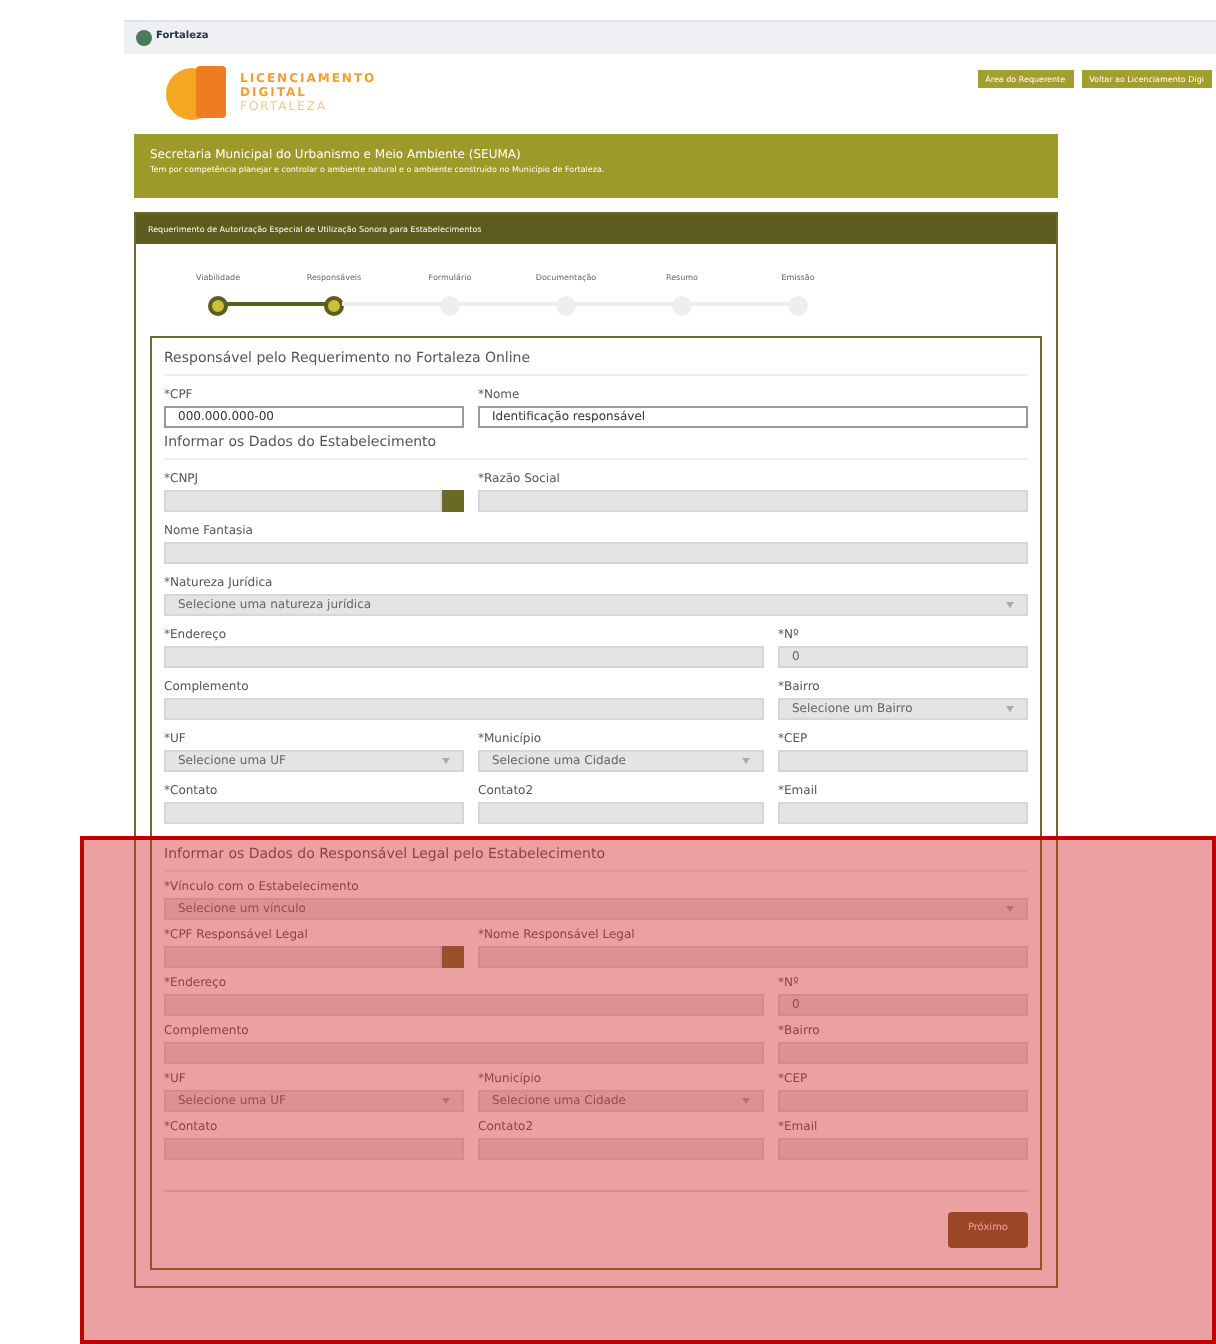  Describe the element at coordinates (276, 304) in the screenshot. I see `step-connector` at that location.